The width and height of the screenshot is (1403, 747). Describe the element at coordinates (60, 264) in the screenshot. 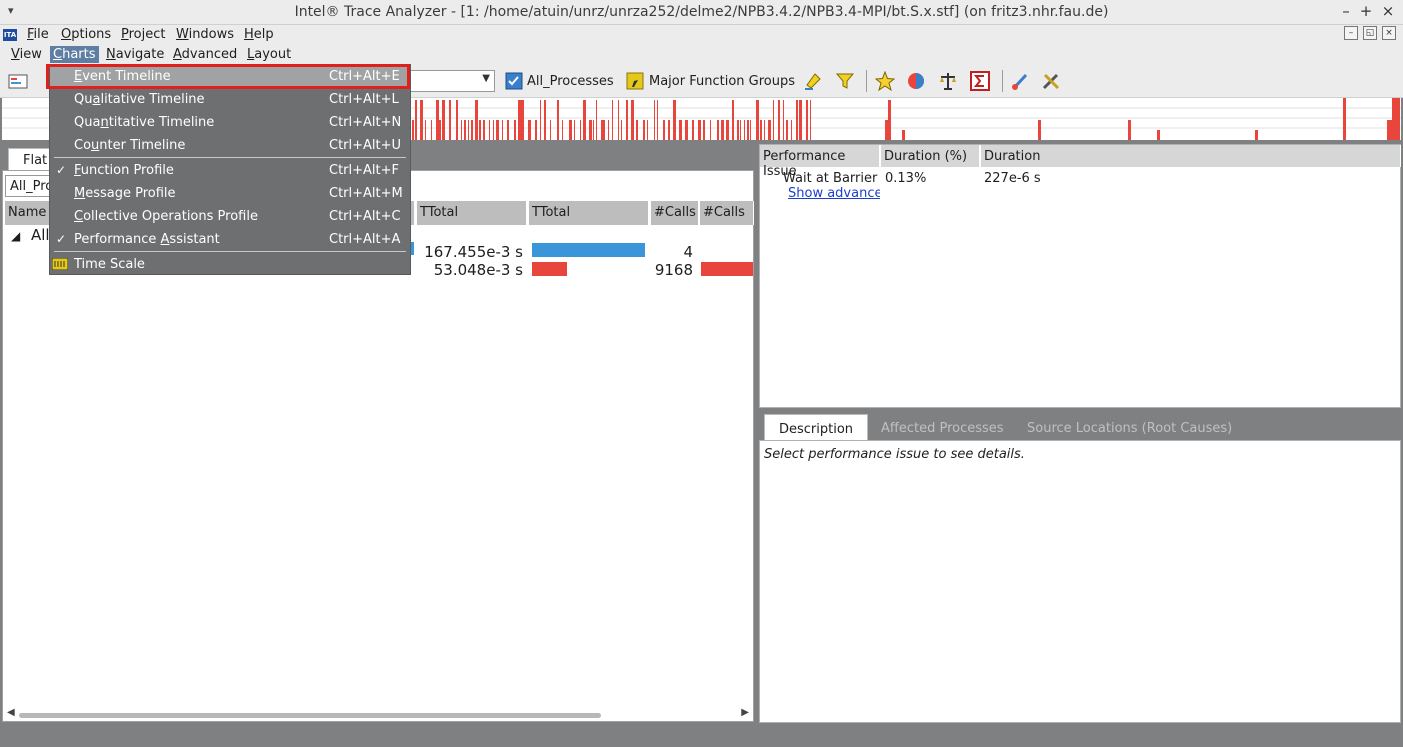

I see `time-scale-icon` at that location.